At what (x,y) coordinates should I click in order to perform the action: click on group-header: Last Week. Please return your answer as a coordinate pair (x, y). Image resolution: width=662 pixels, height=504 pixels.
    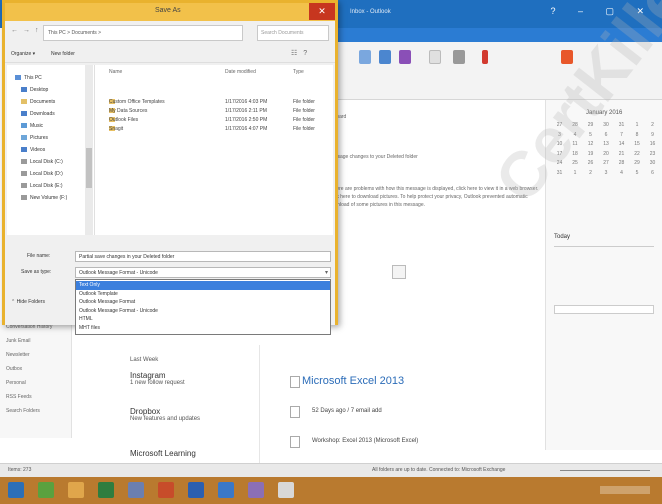
    Looking at the image, I should click on (144, 360).